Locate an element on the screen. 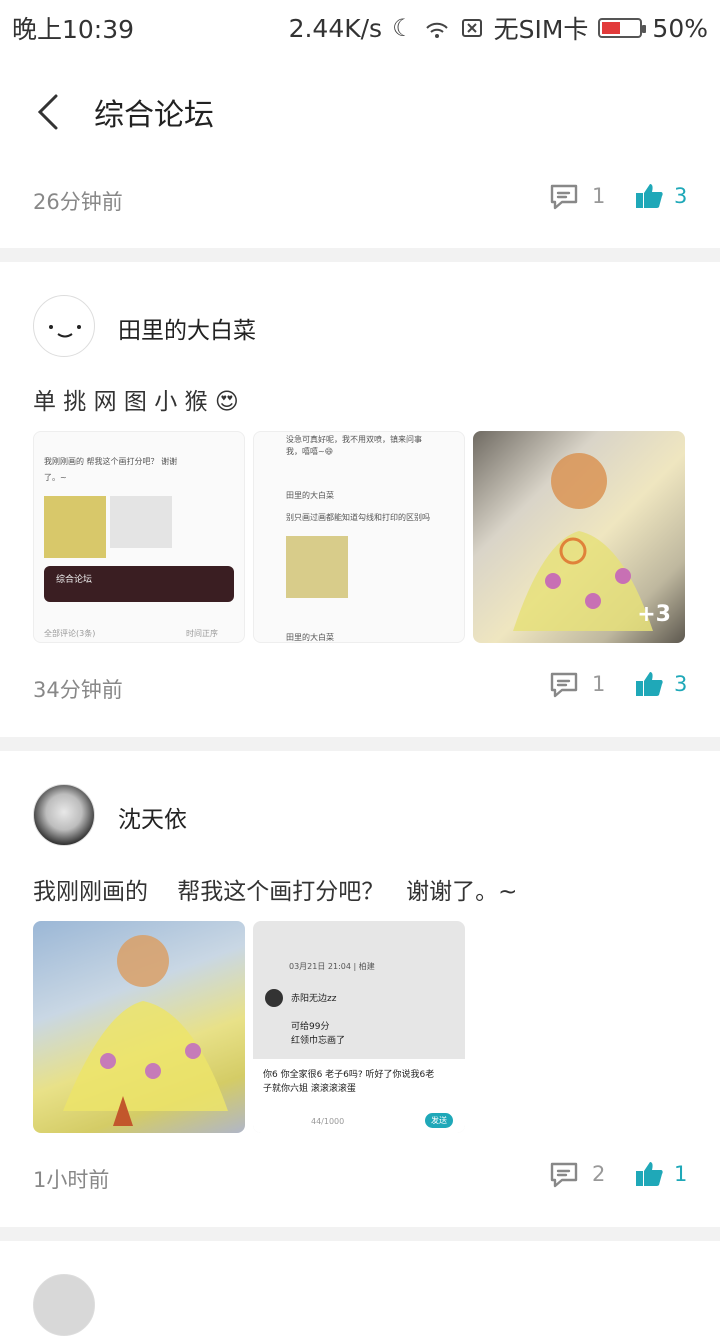 The image size is (720, 1336). battery-percent: 50% is located at coordinates (680, 28).